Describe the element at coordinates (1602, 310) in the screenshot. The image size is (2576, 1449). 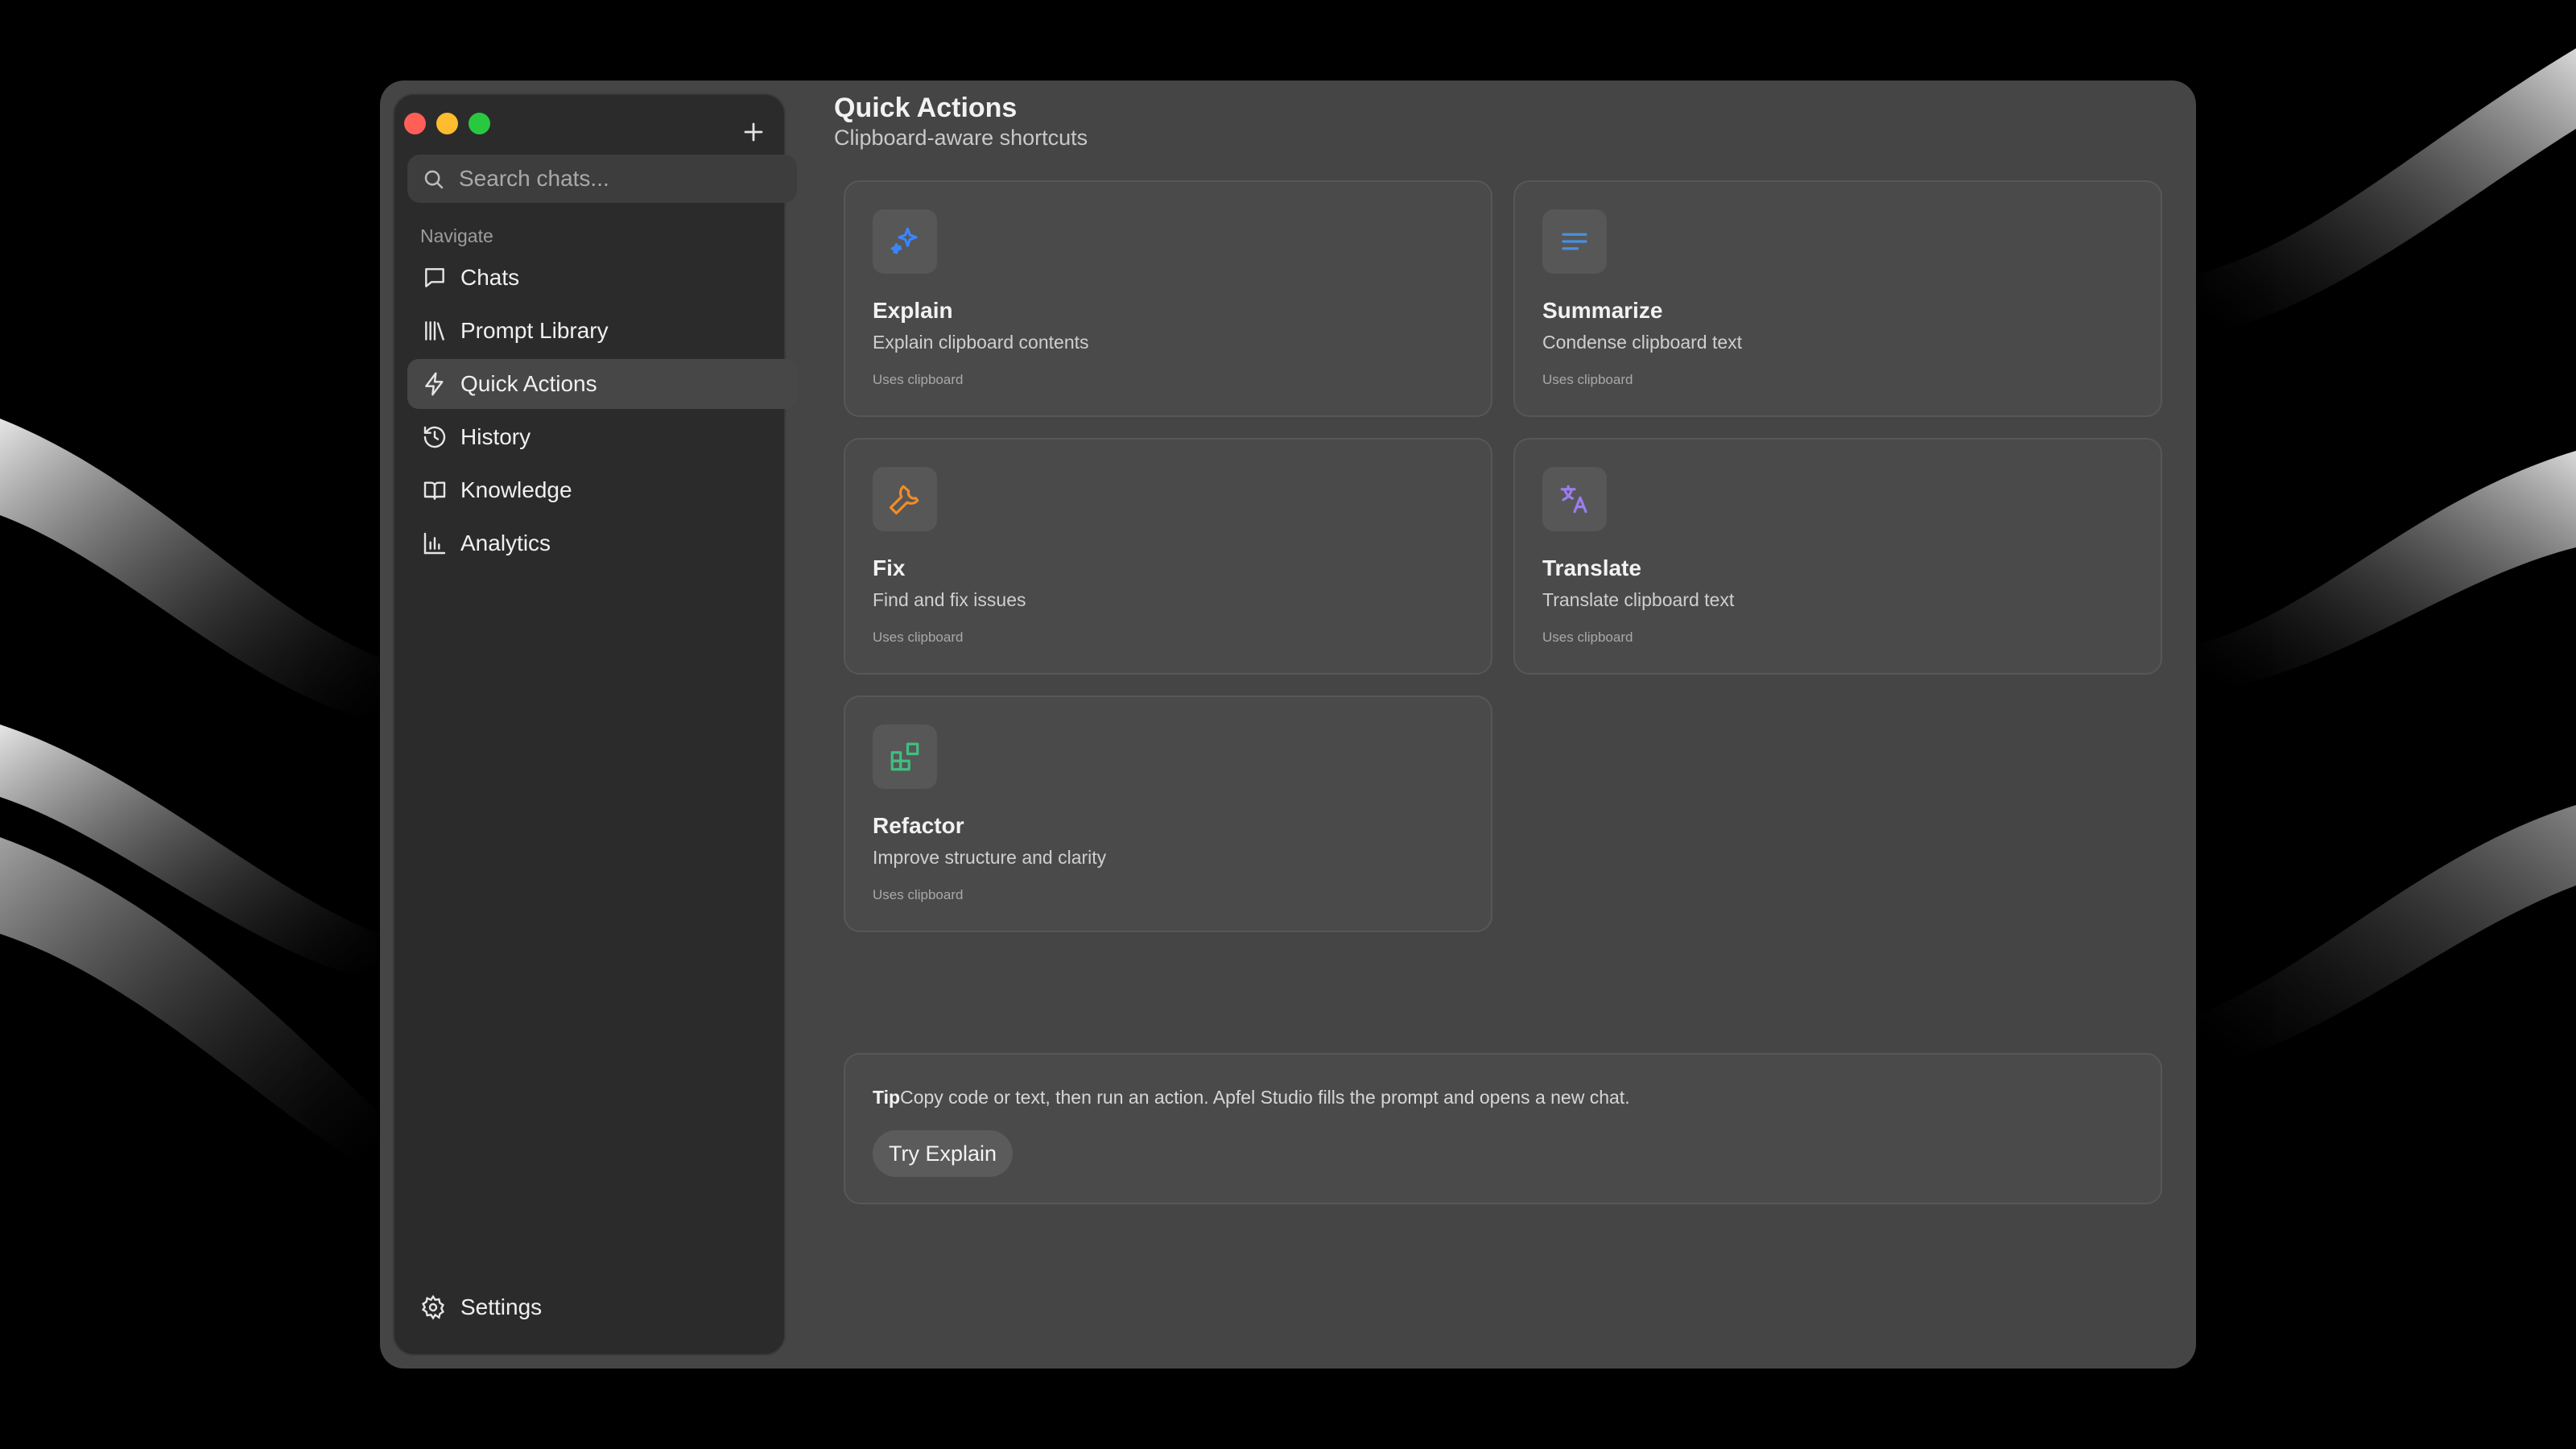
I see `card-title: Summarize` at that location.